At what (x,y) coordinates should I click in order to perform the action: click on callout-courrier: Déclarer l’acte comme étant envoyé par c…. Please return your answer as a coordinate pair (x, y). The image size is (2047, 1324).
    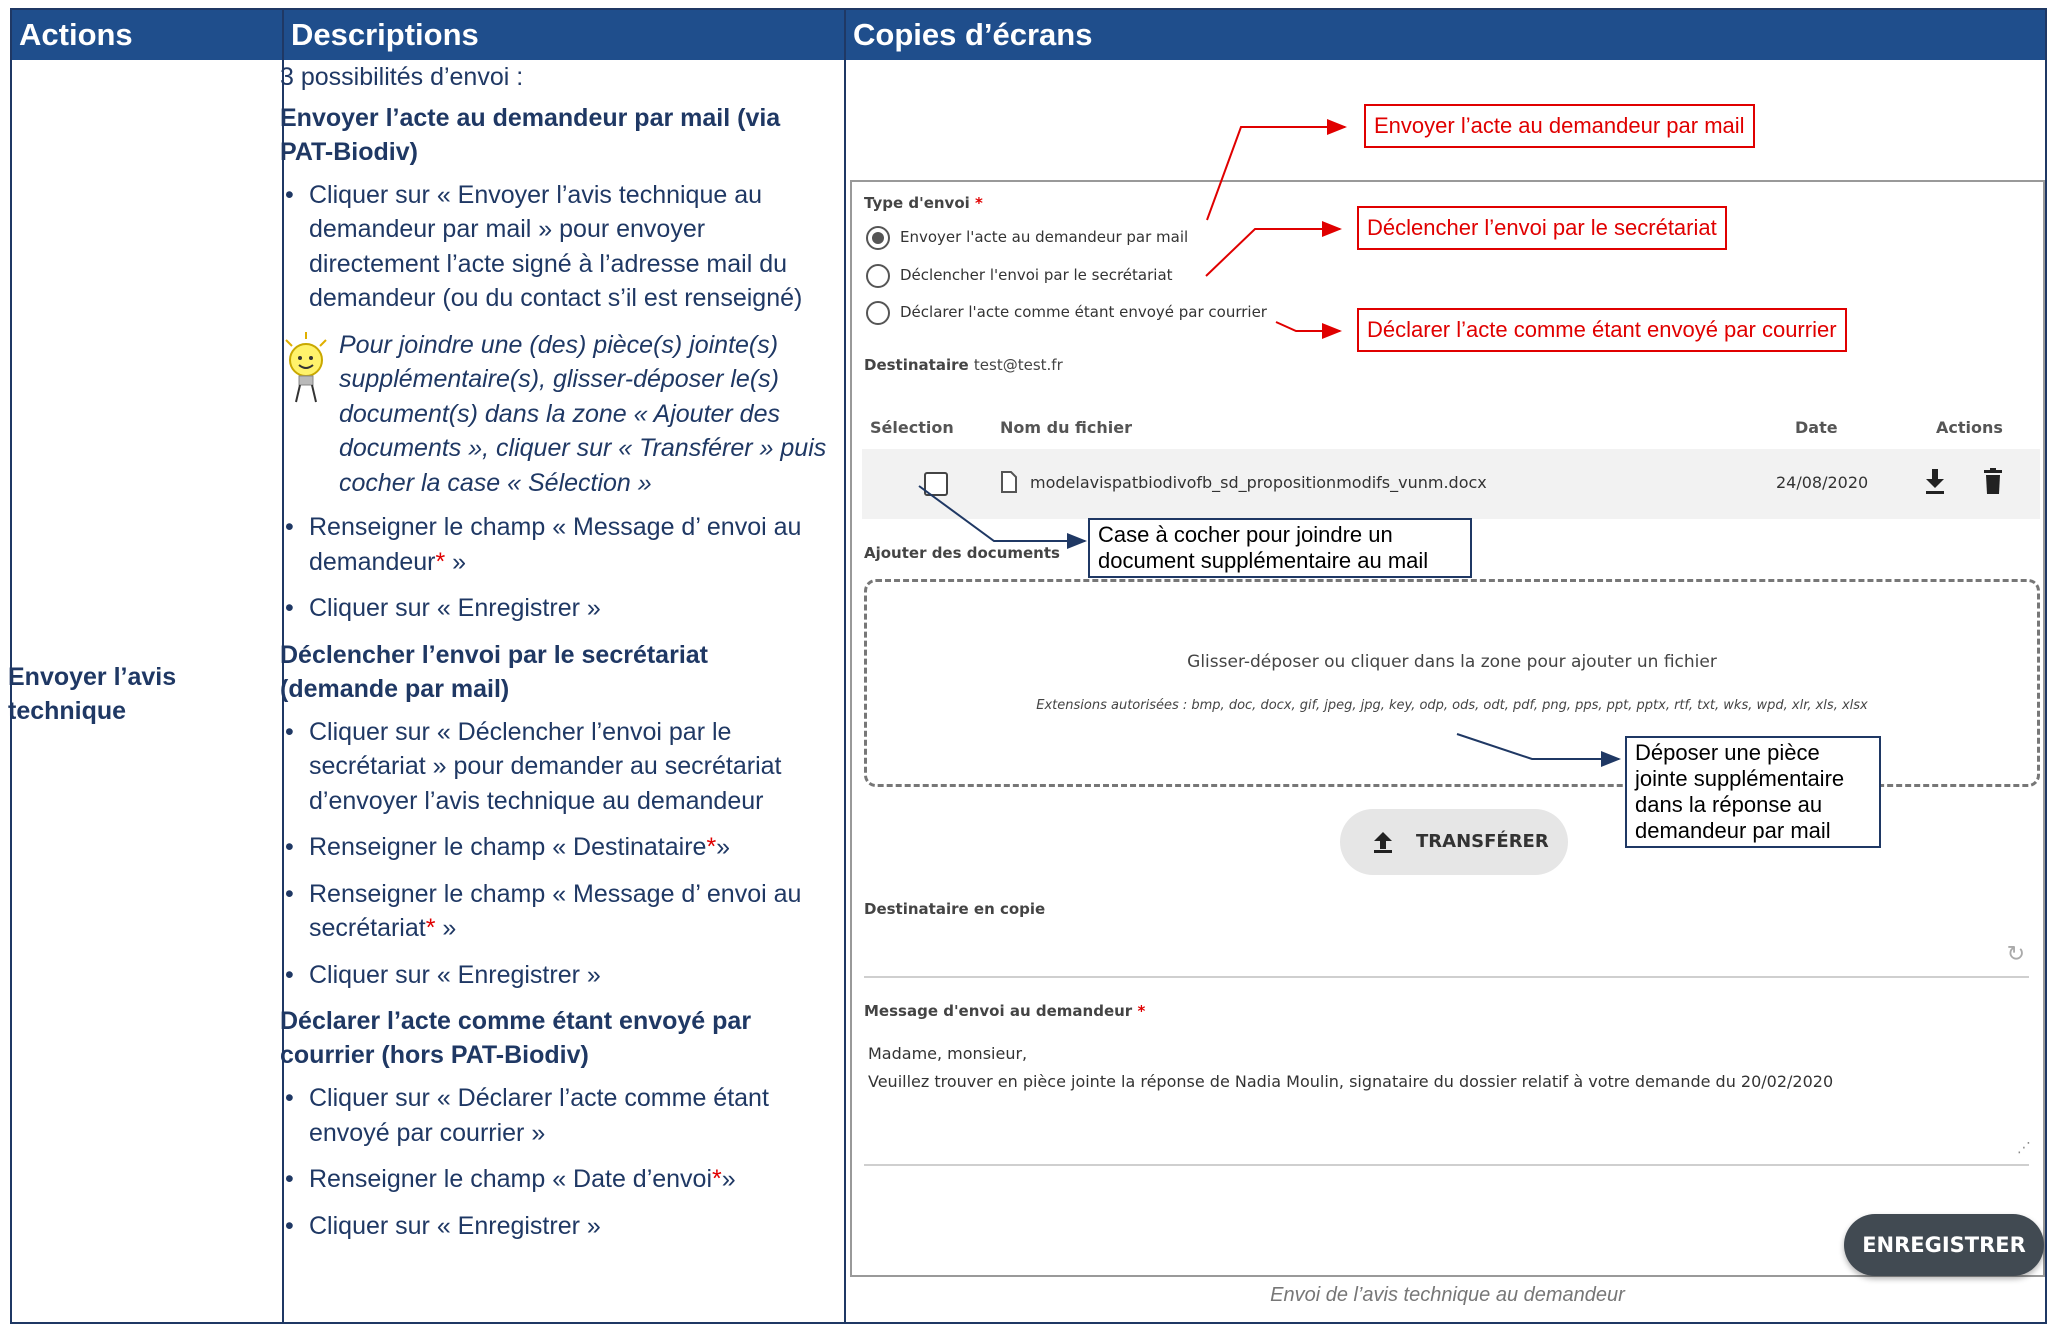
    Looking at the image, I should click on (1602, 330).